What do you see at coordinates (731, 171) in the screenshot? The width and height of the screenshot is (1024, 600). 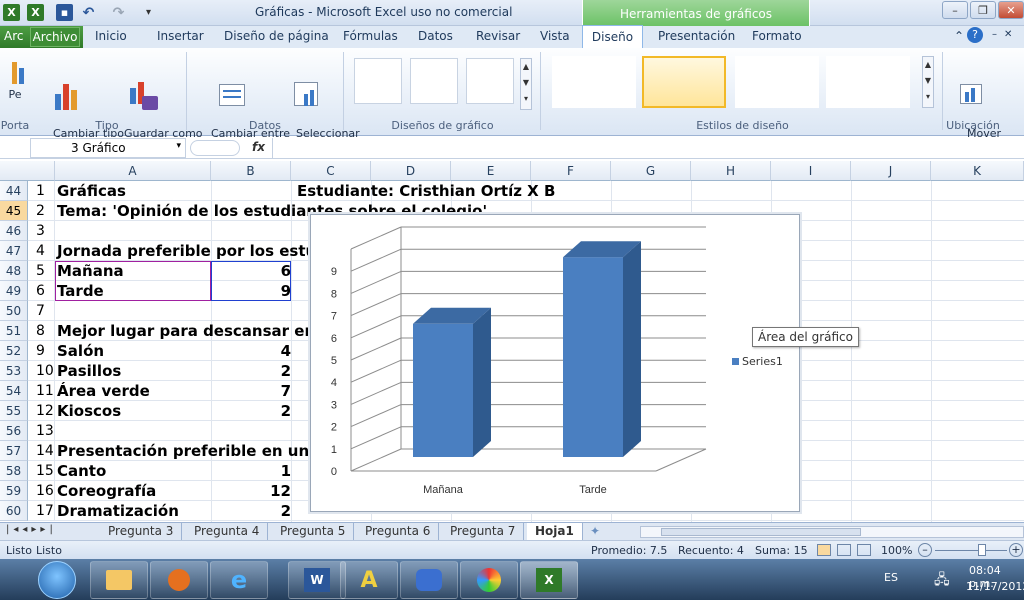 I see `column-header-h: H` at bounding box center [731, 171].